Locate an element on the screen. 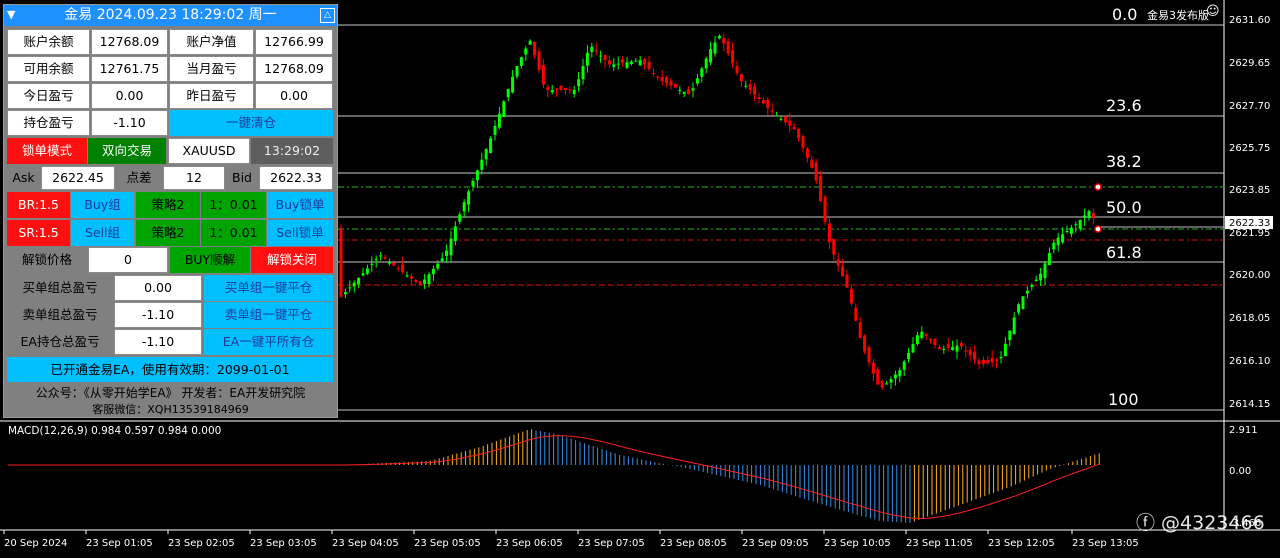 This screenshot has width=1280, height=558. unlock-price-input: 0 is located at coordinates (128, 260).